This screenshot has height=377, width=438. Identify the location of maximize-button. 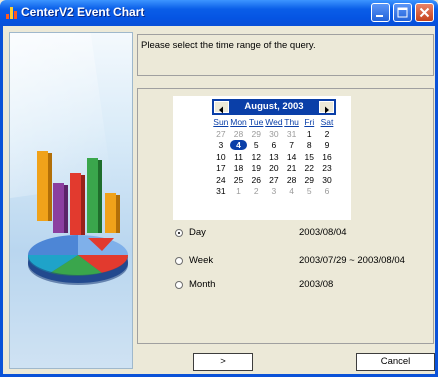
(402, 12).